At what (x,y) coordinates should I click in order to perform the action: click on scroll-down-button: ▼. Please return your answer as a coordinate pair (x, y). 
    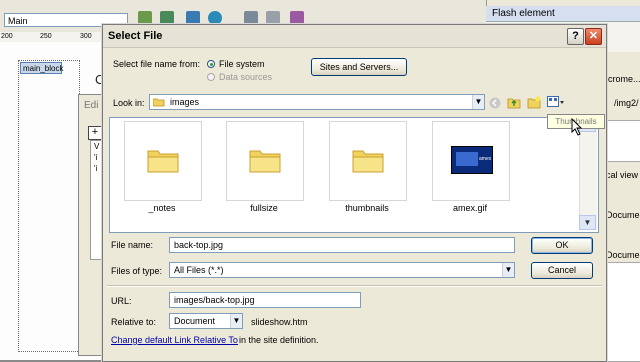
    Looking at the image, I should click on (587, 222).